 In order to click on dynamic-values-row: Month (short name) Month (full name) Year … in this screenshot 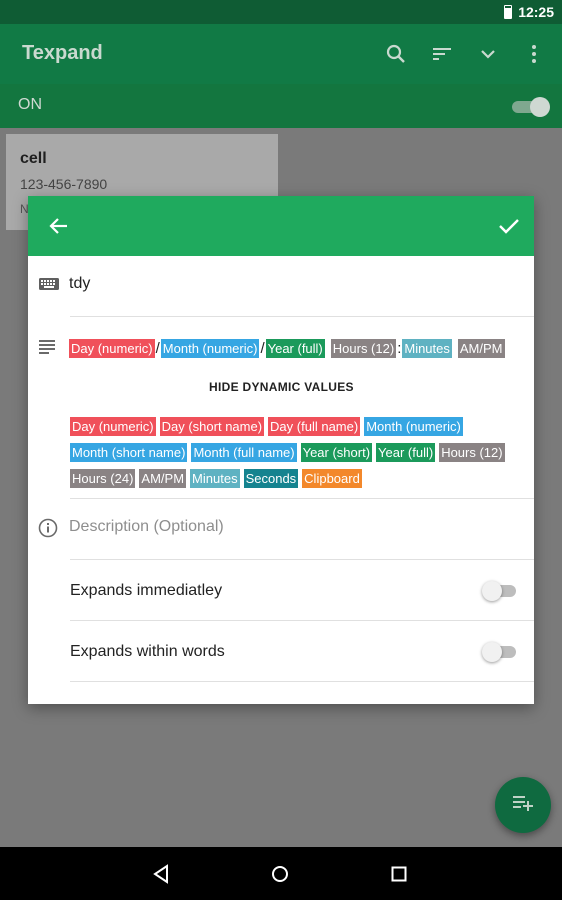, I will do `click(299, 452)`.